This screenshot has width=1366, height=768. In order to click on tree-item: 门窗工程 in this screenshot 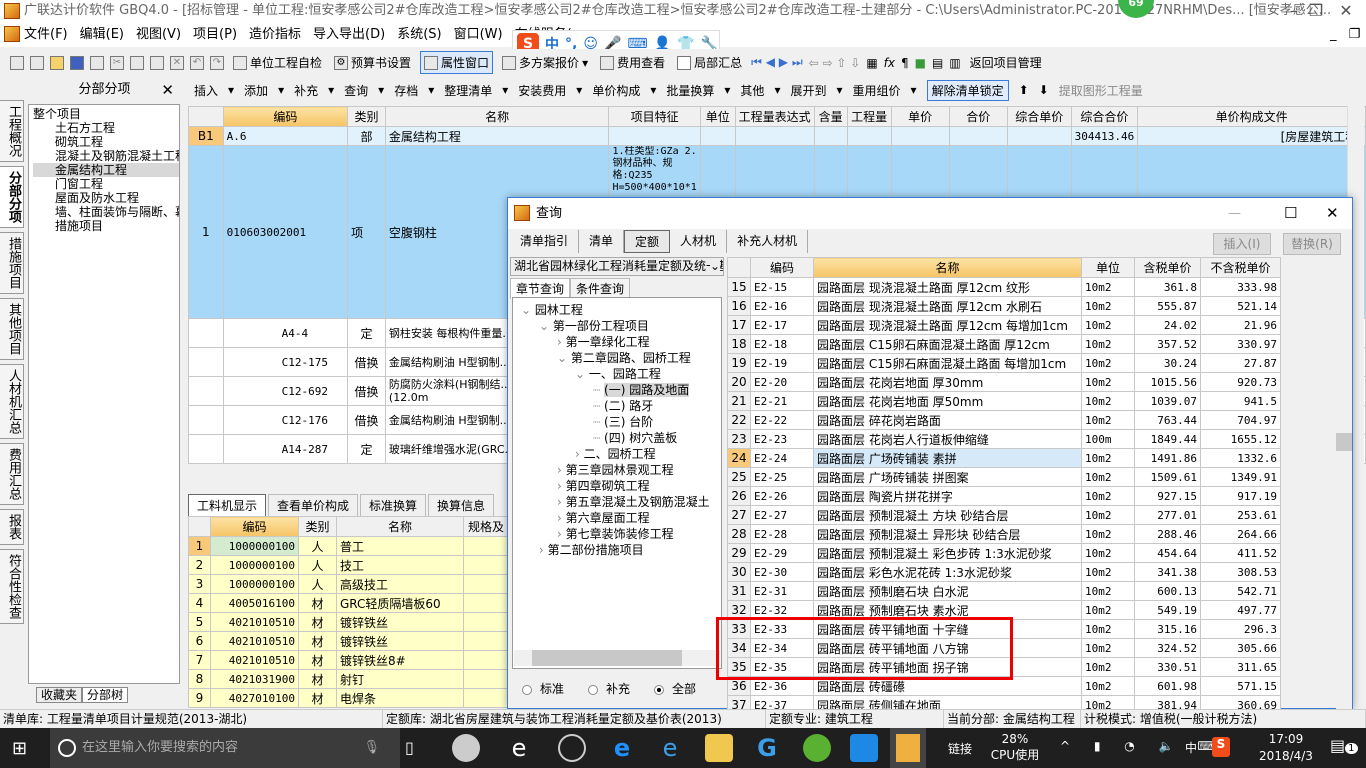, I will do `click(106, 184)`.